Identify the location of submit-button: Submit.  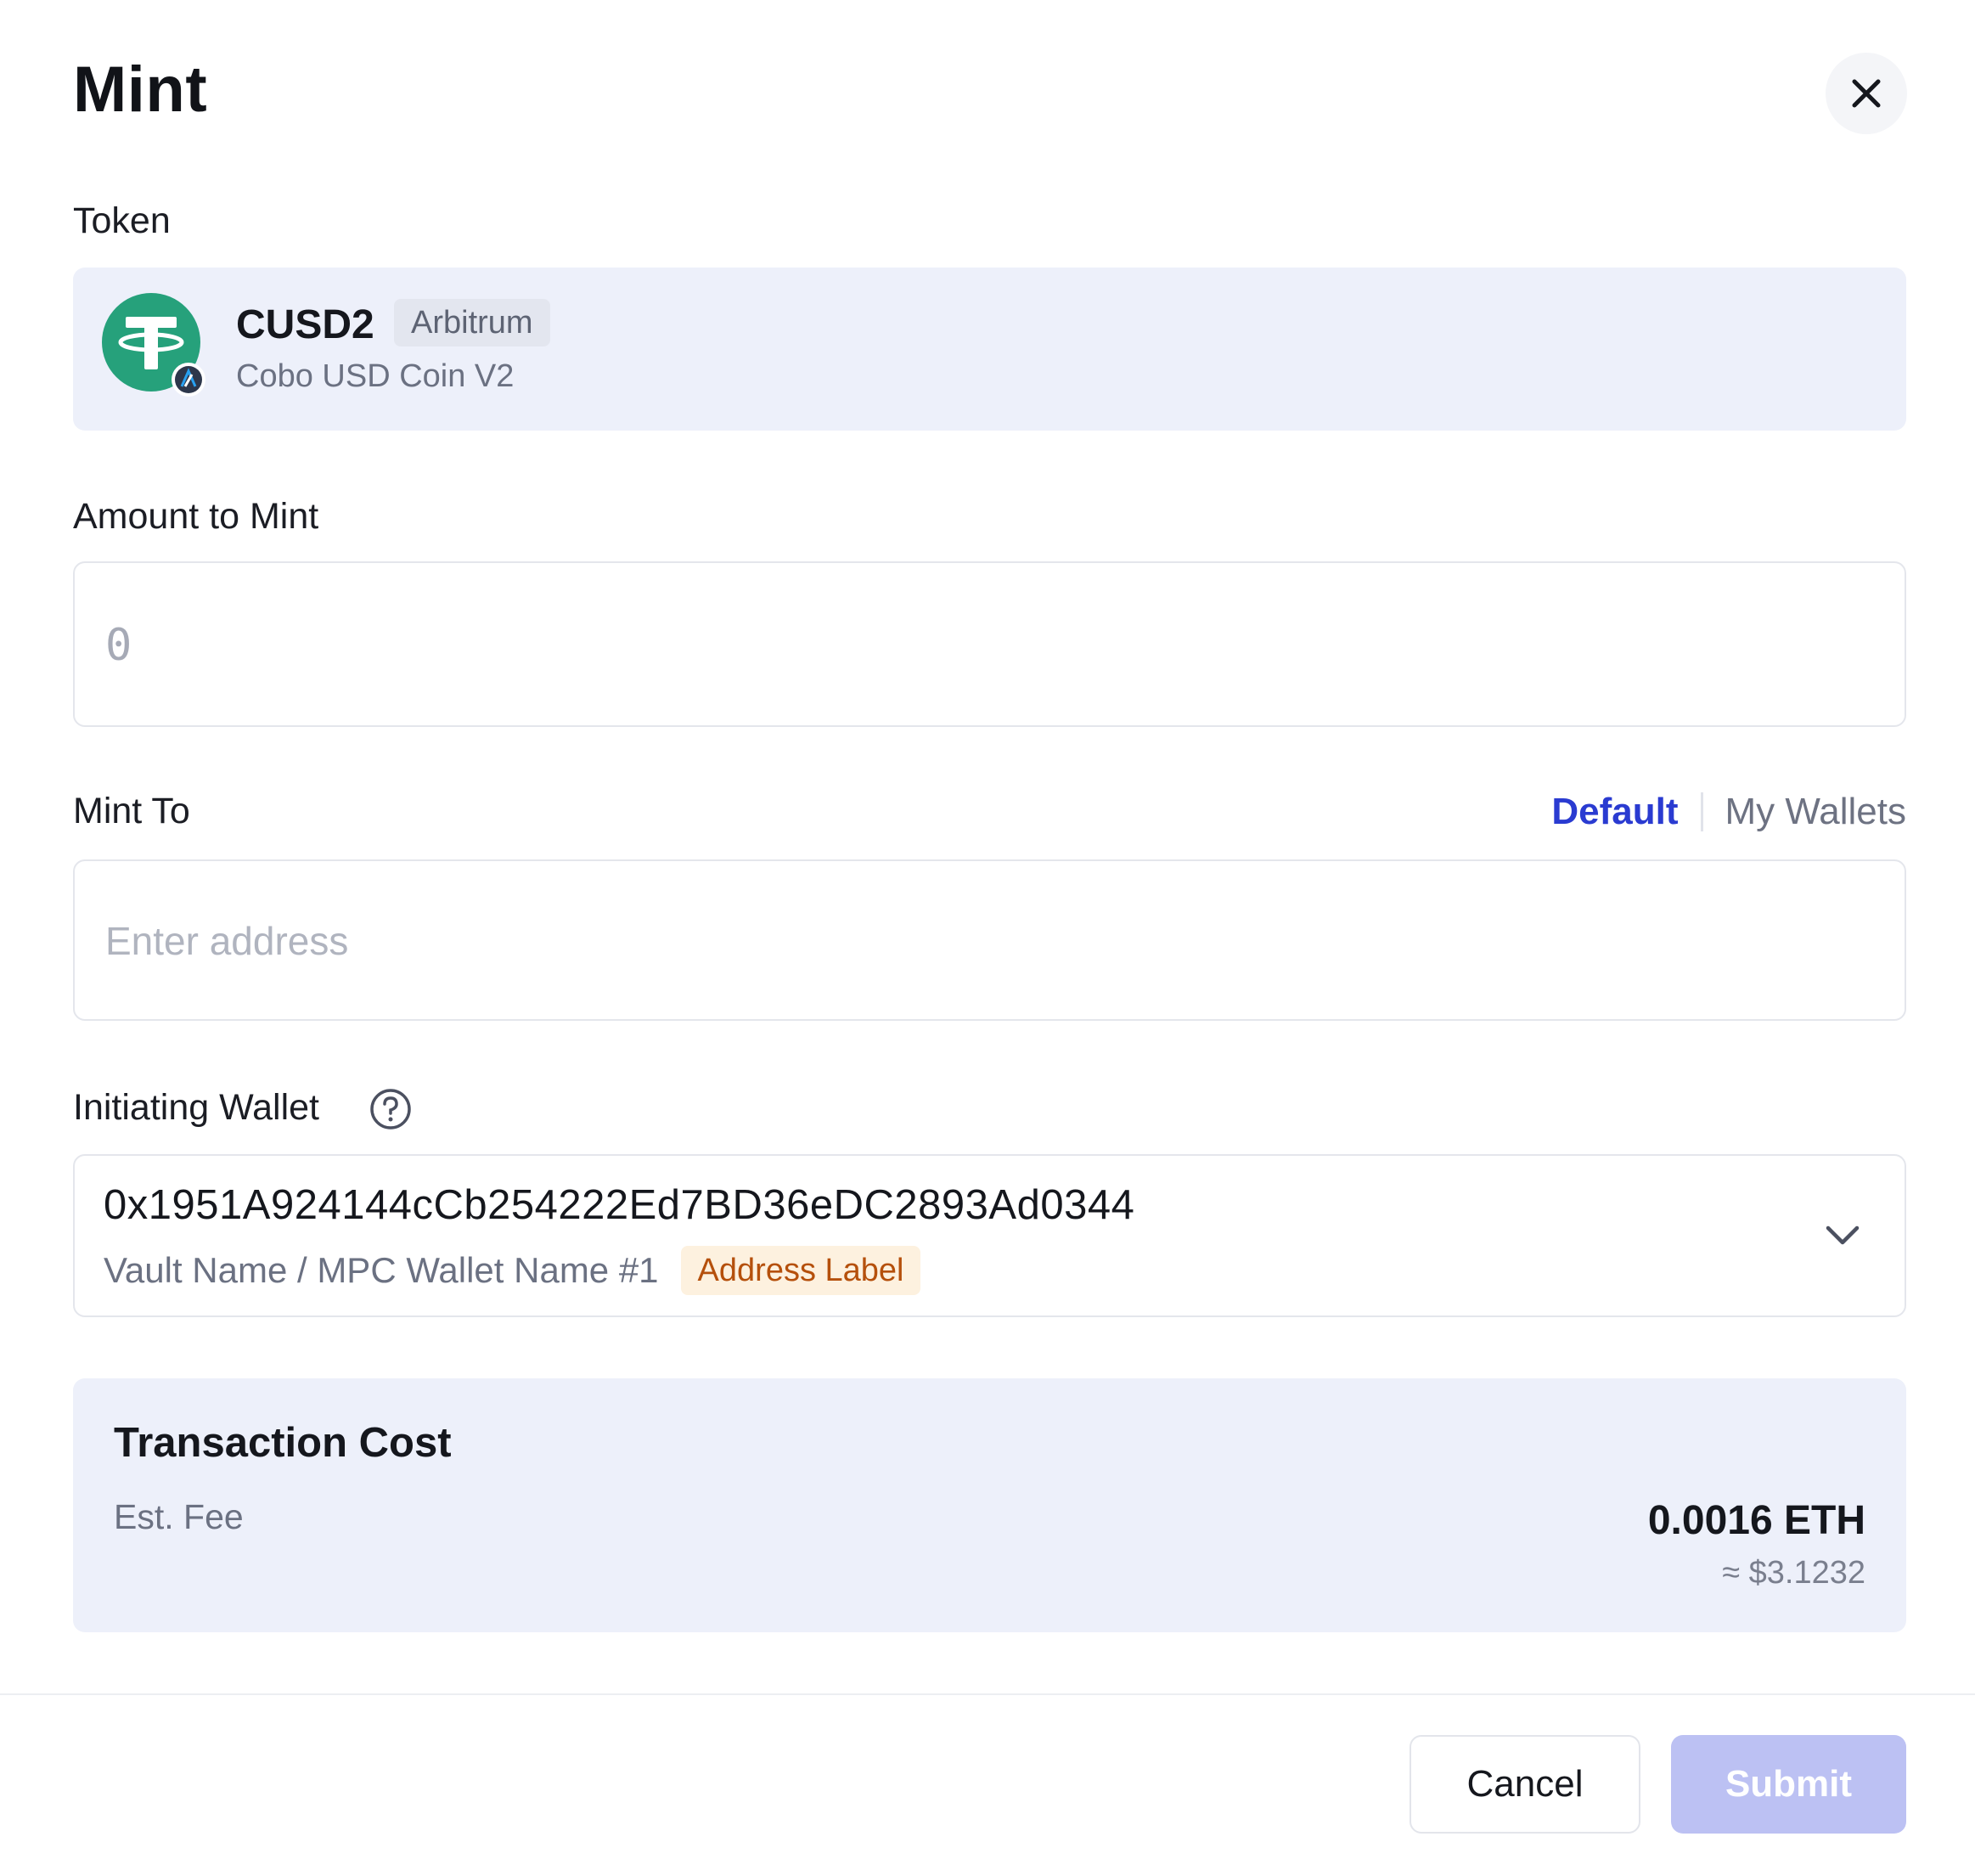
(1788, 1784).